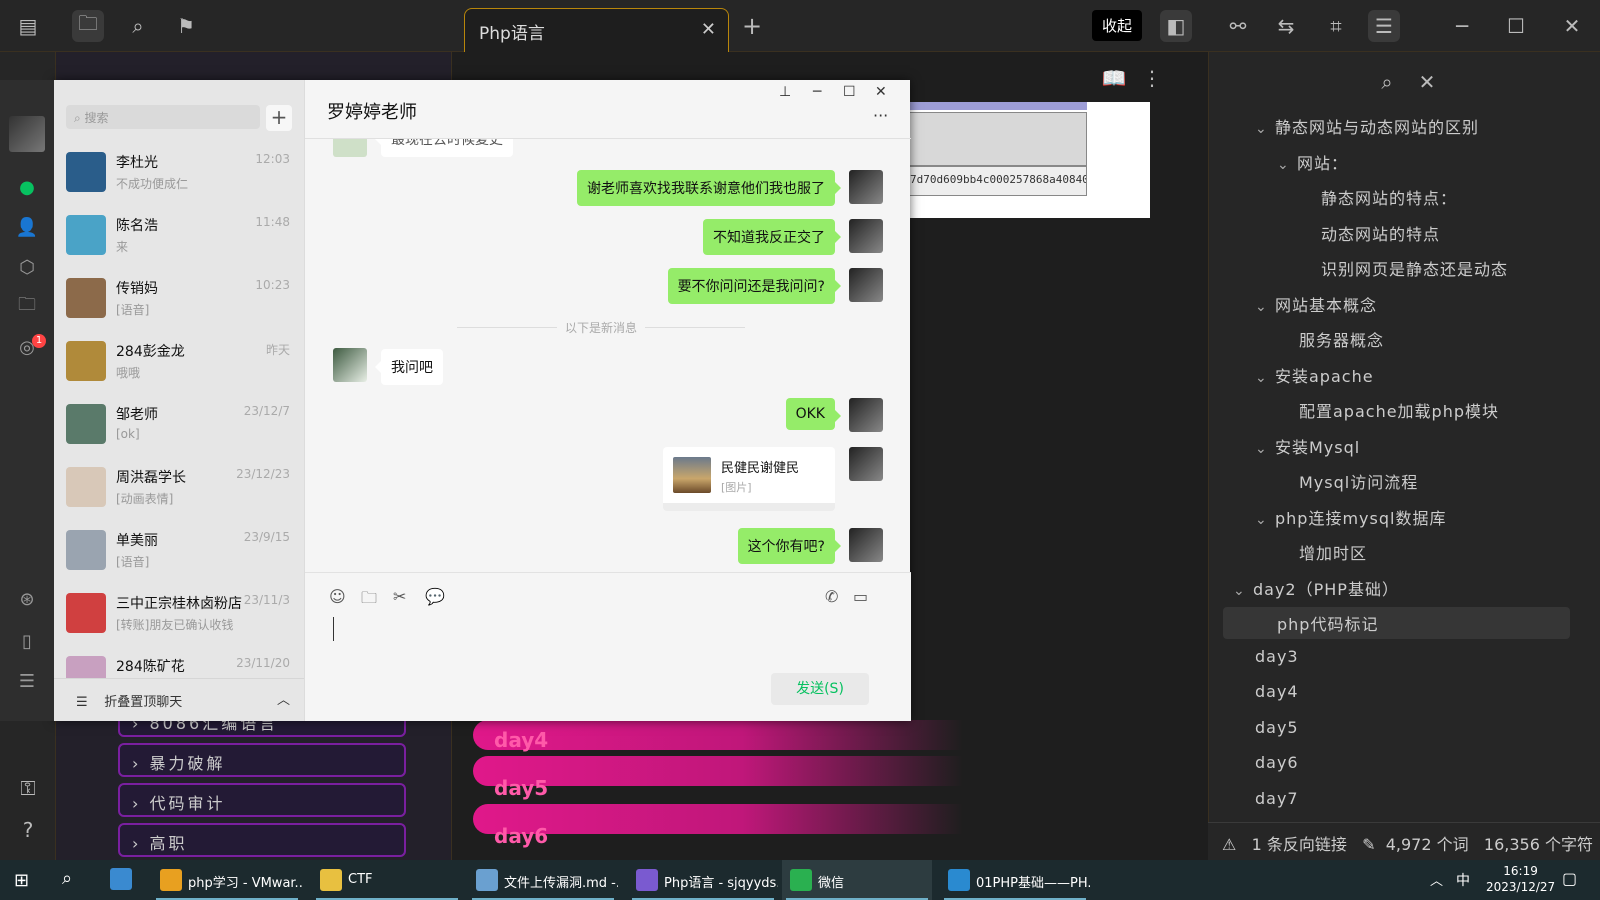 The image size is (1600, 900). I want to click on outline-item: day5, so click(1277, 727).